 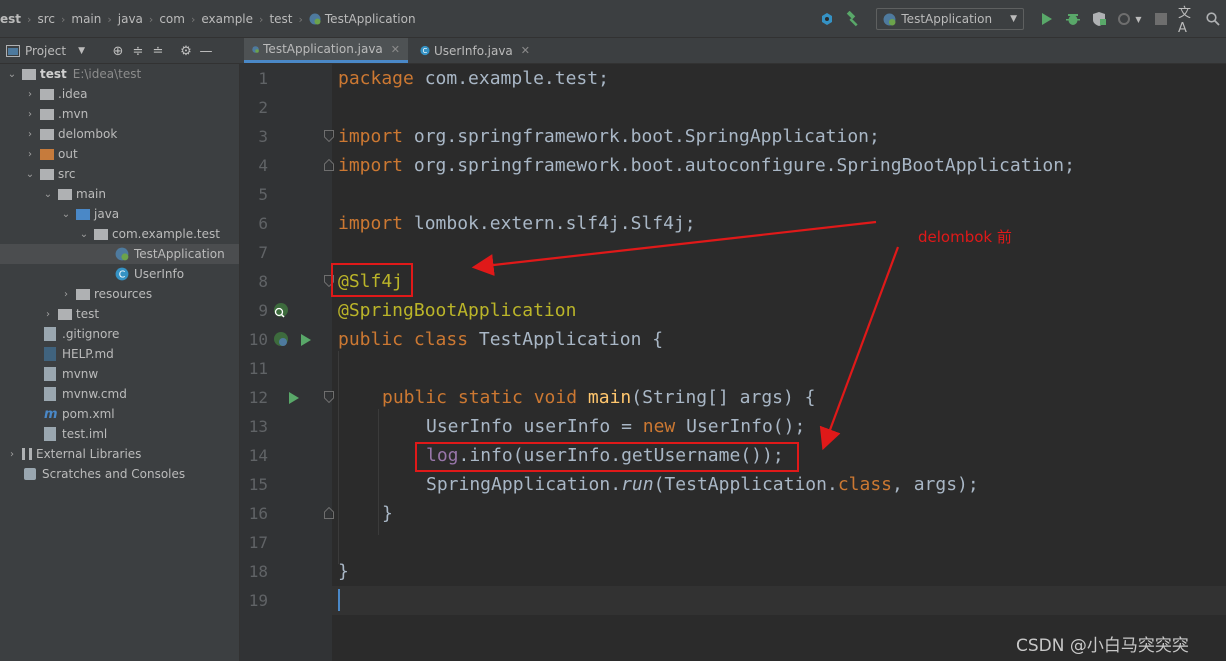 I want to click on arrow-to-slf4j, so click(x=674, y=248).